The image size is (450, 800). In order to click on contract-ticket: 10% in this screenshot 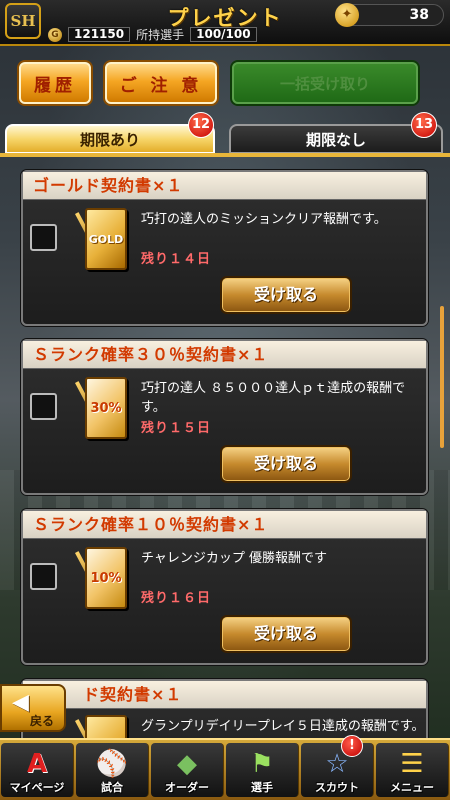, I will do `click(106, 578)`.